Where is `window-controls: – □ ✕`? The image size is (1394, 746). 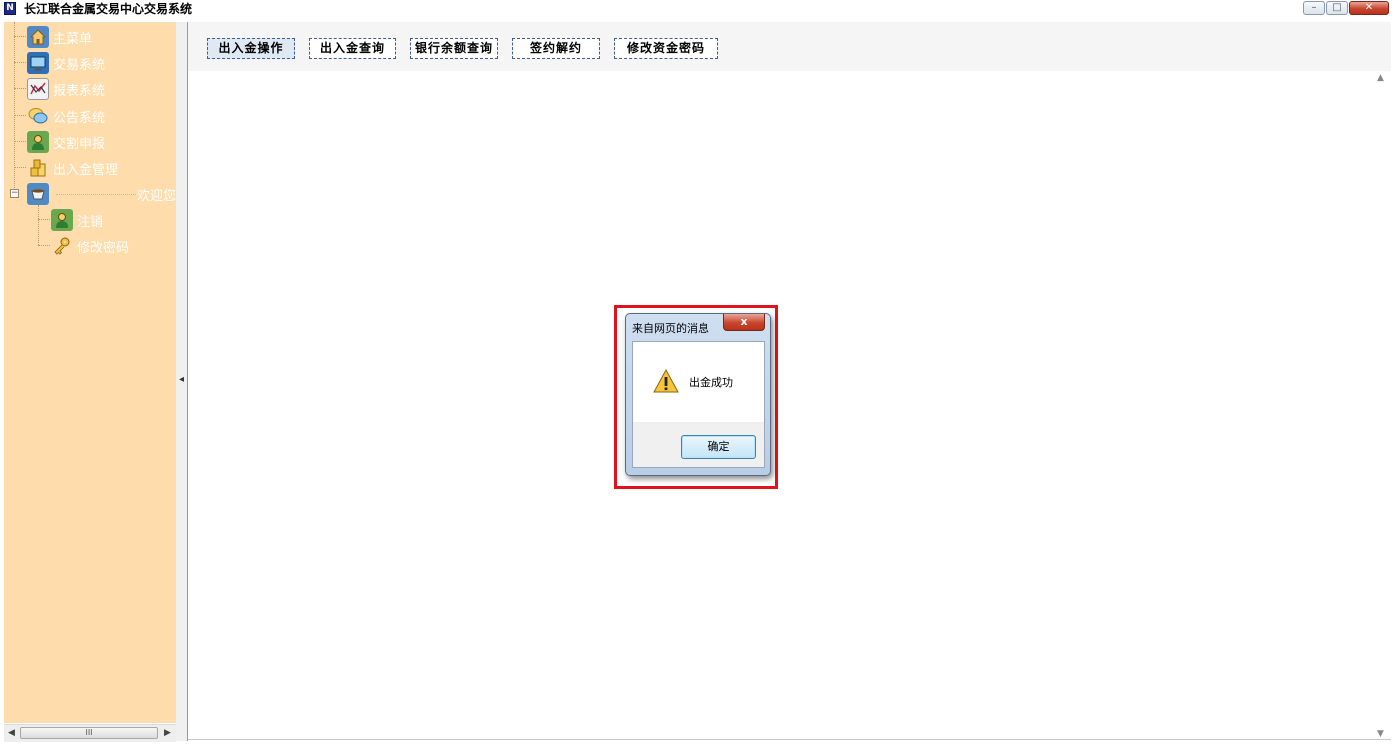 window-controls: – □ ✕ is located at coordinates (1346, 8).